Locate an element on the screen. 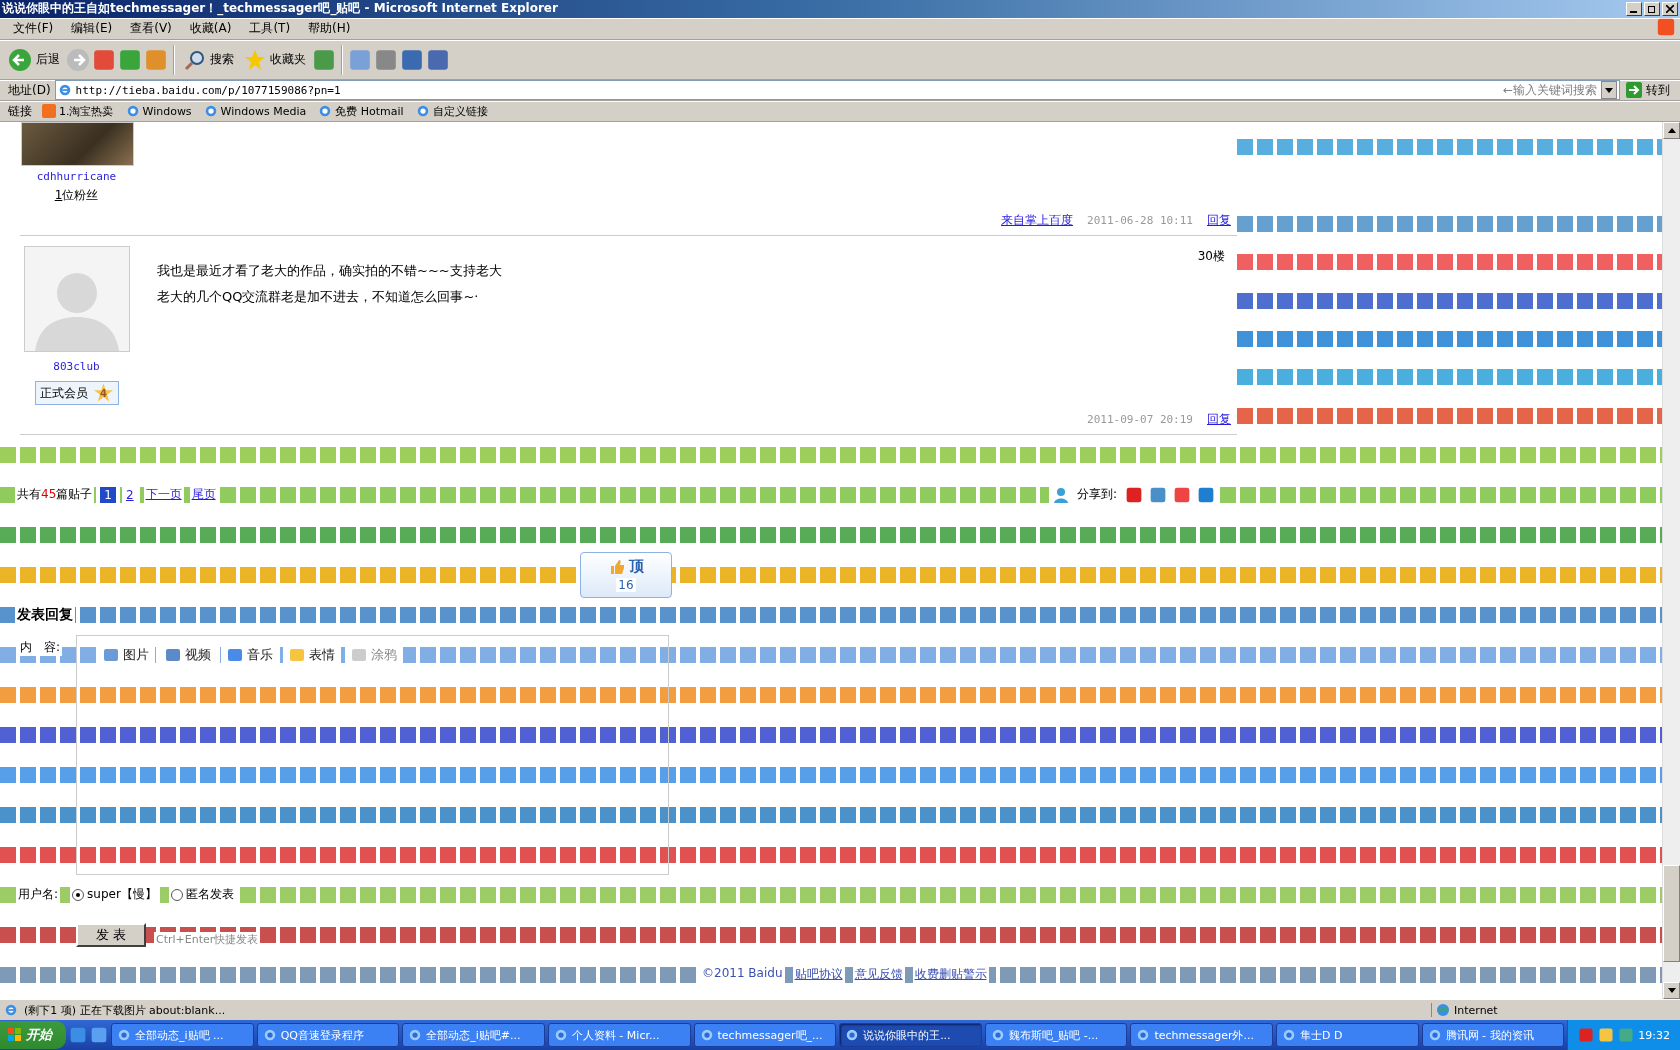  restore-icon is located at coordinates (1652, 9).